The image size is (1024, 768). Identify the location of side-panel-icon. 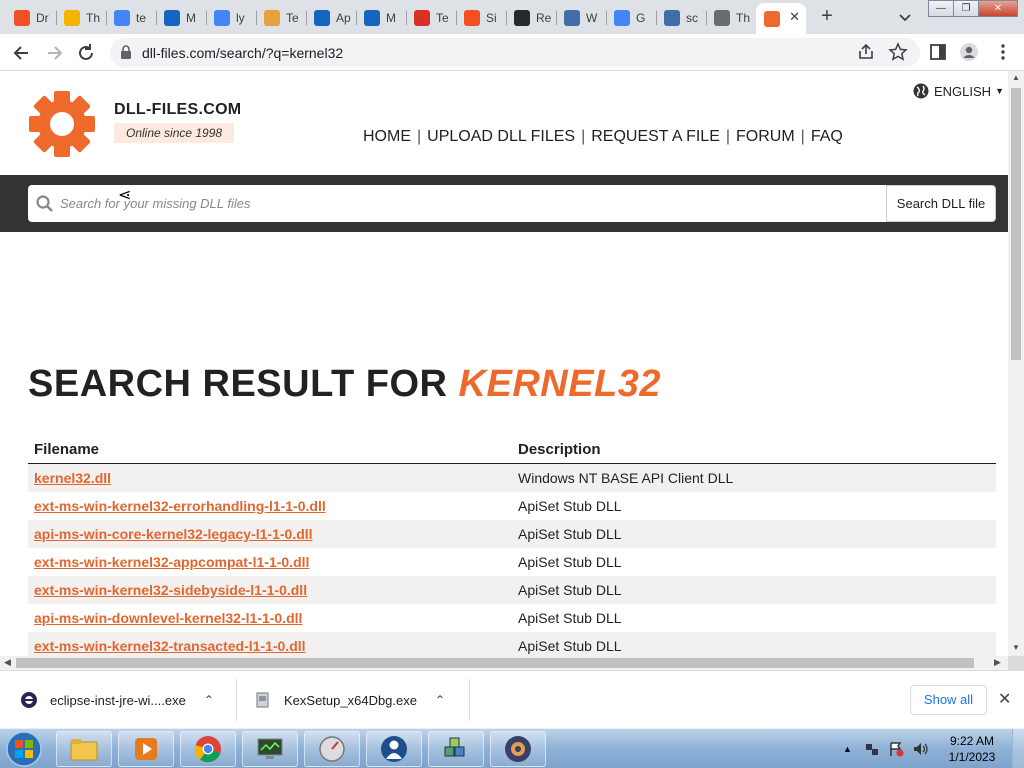
(938, 52).